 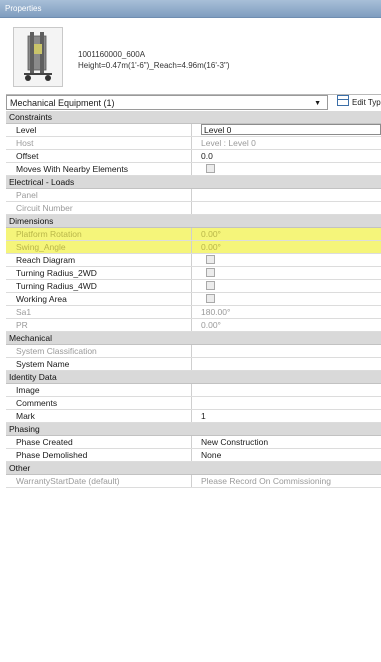 What do you see at coordinates (193, 247) in the screenshot?
I see `prop-row-swing-angle: Swing_Angle 0.00°` at bounding box center [193, 247].